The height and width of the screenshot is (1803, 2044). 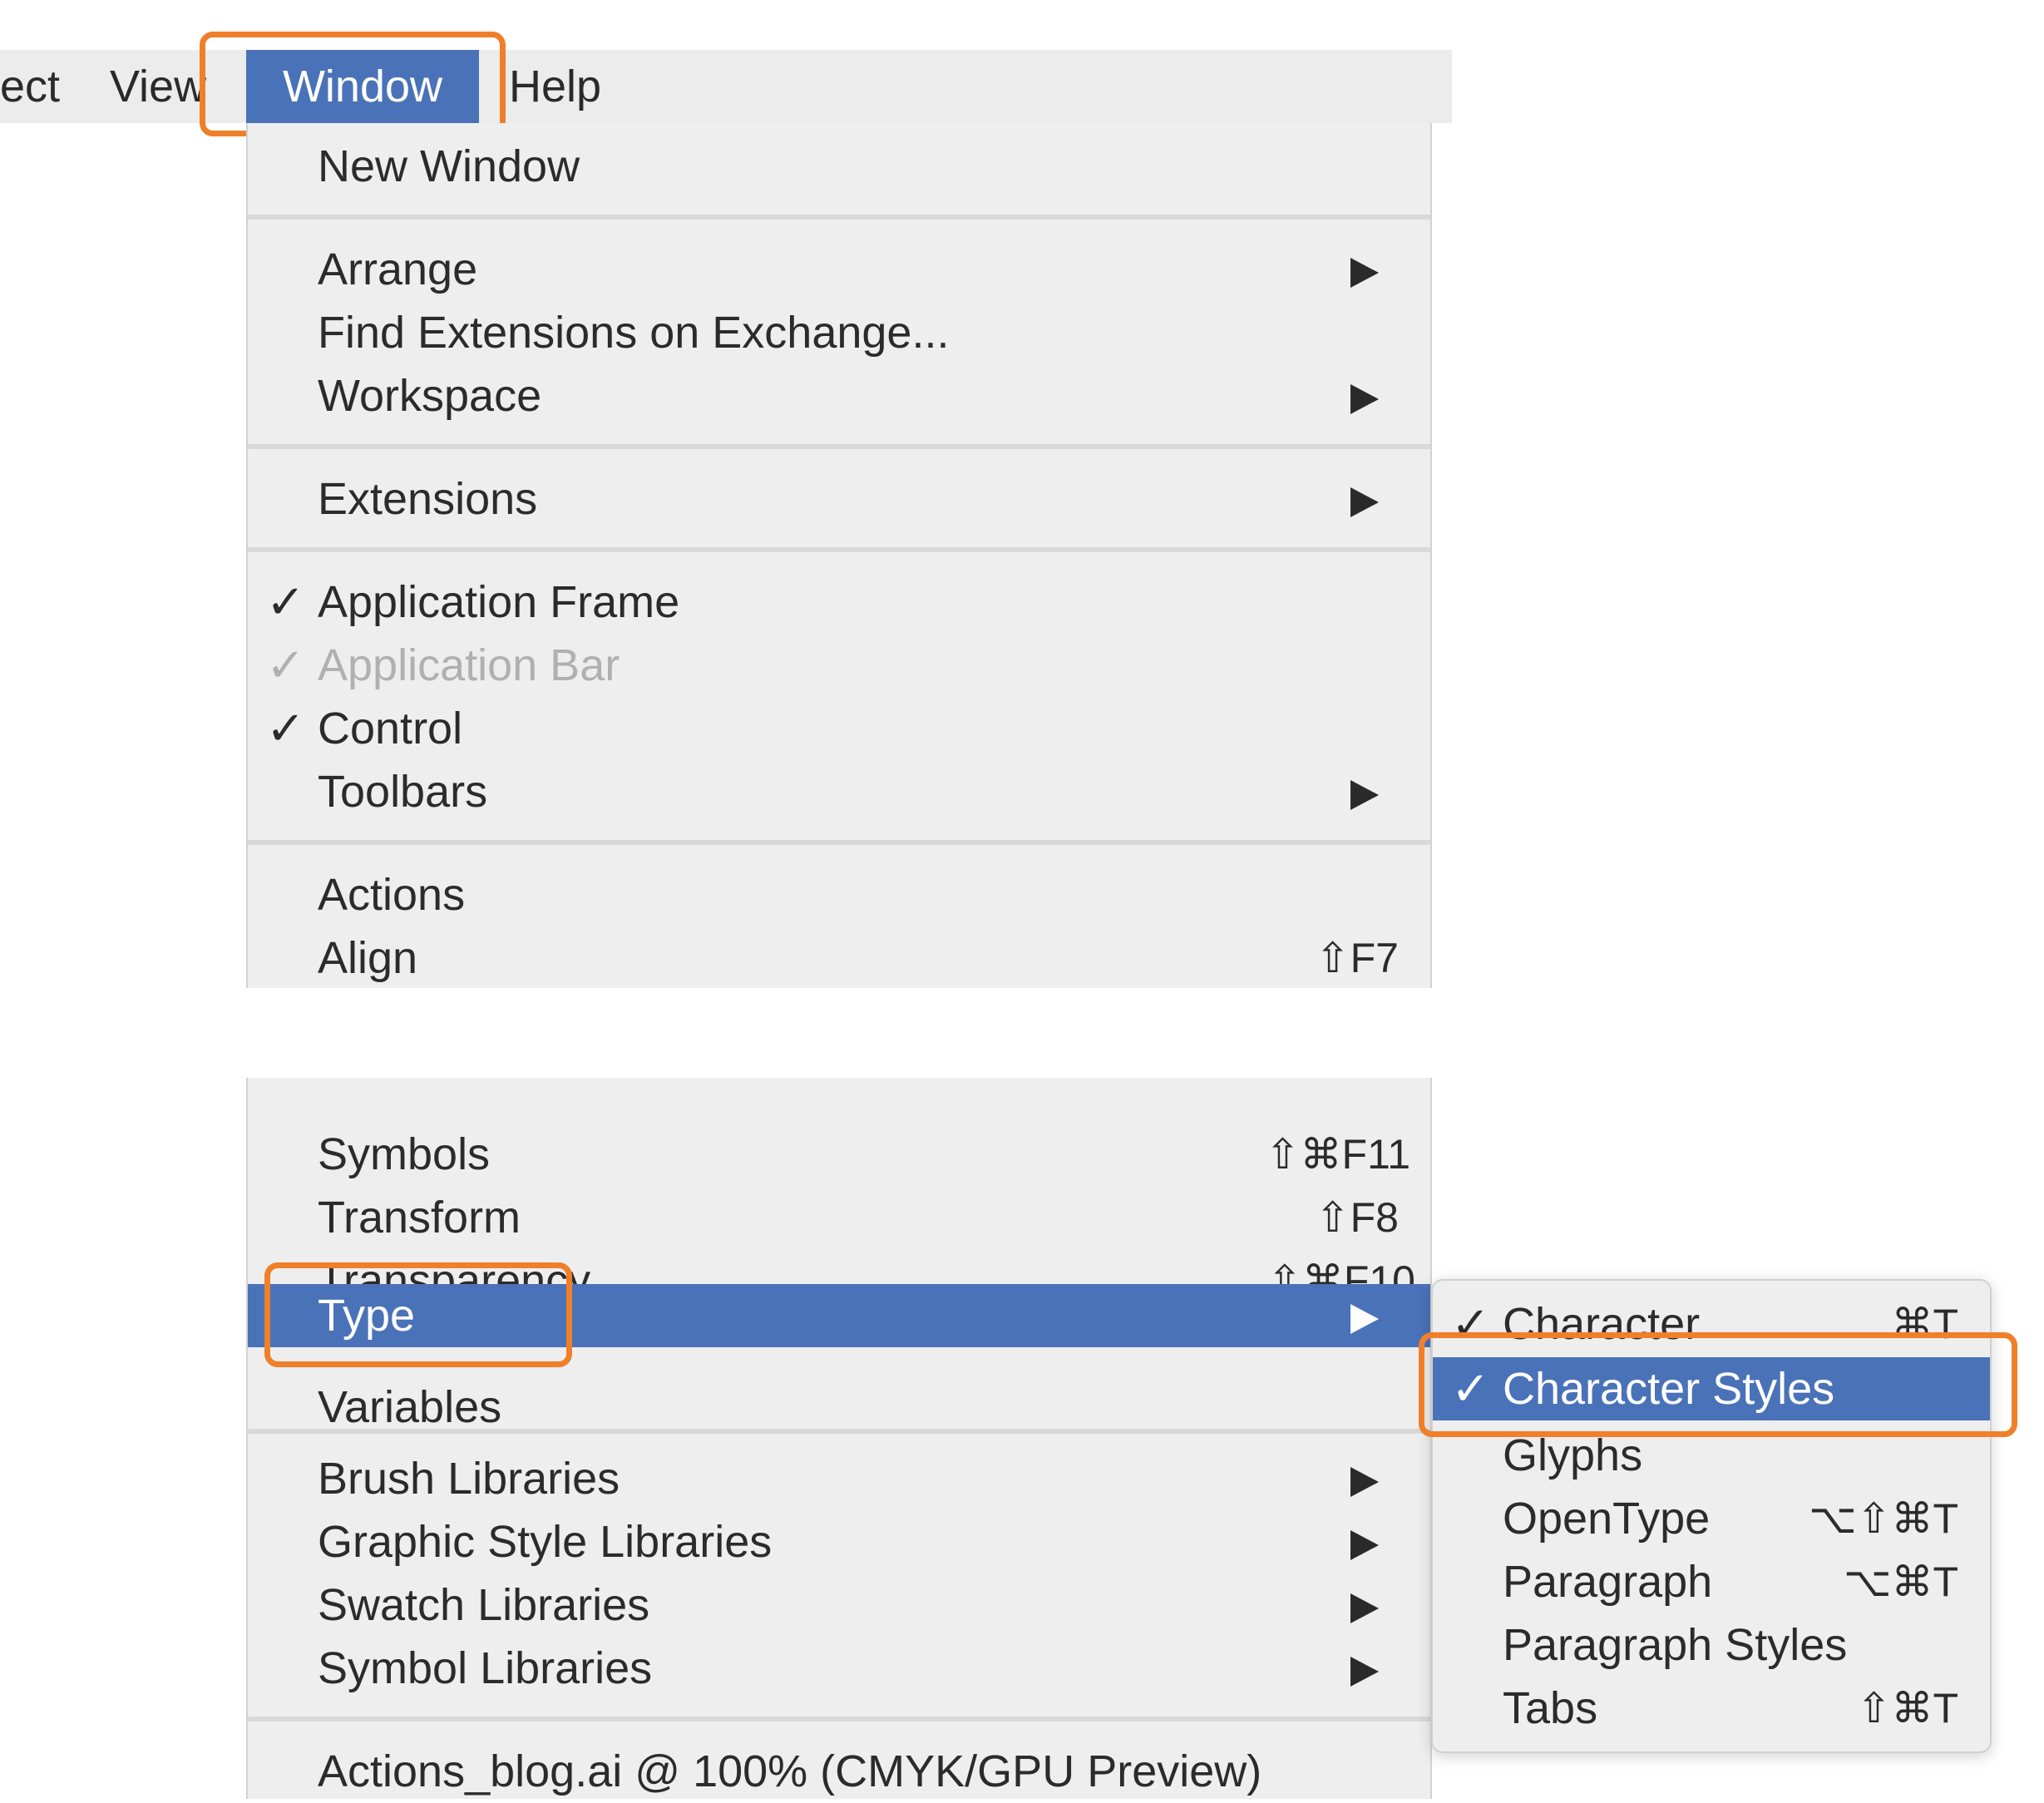 What do you see at coordinates (1711, 1645) in the screenshot?
I see `submenu-item-paragraph-styles: Paragraph Styles` at bounding box center [1711, 1645].